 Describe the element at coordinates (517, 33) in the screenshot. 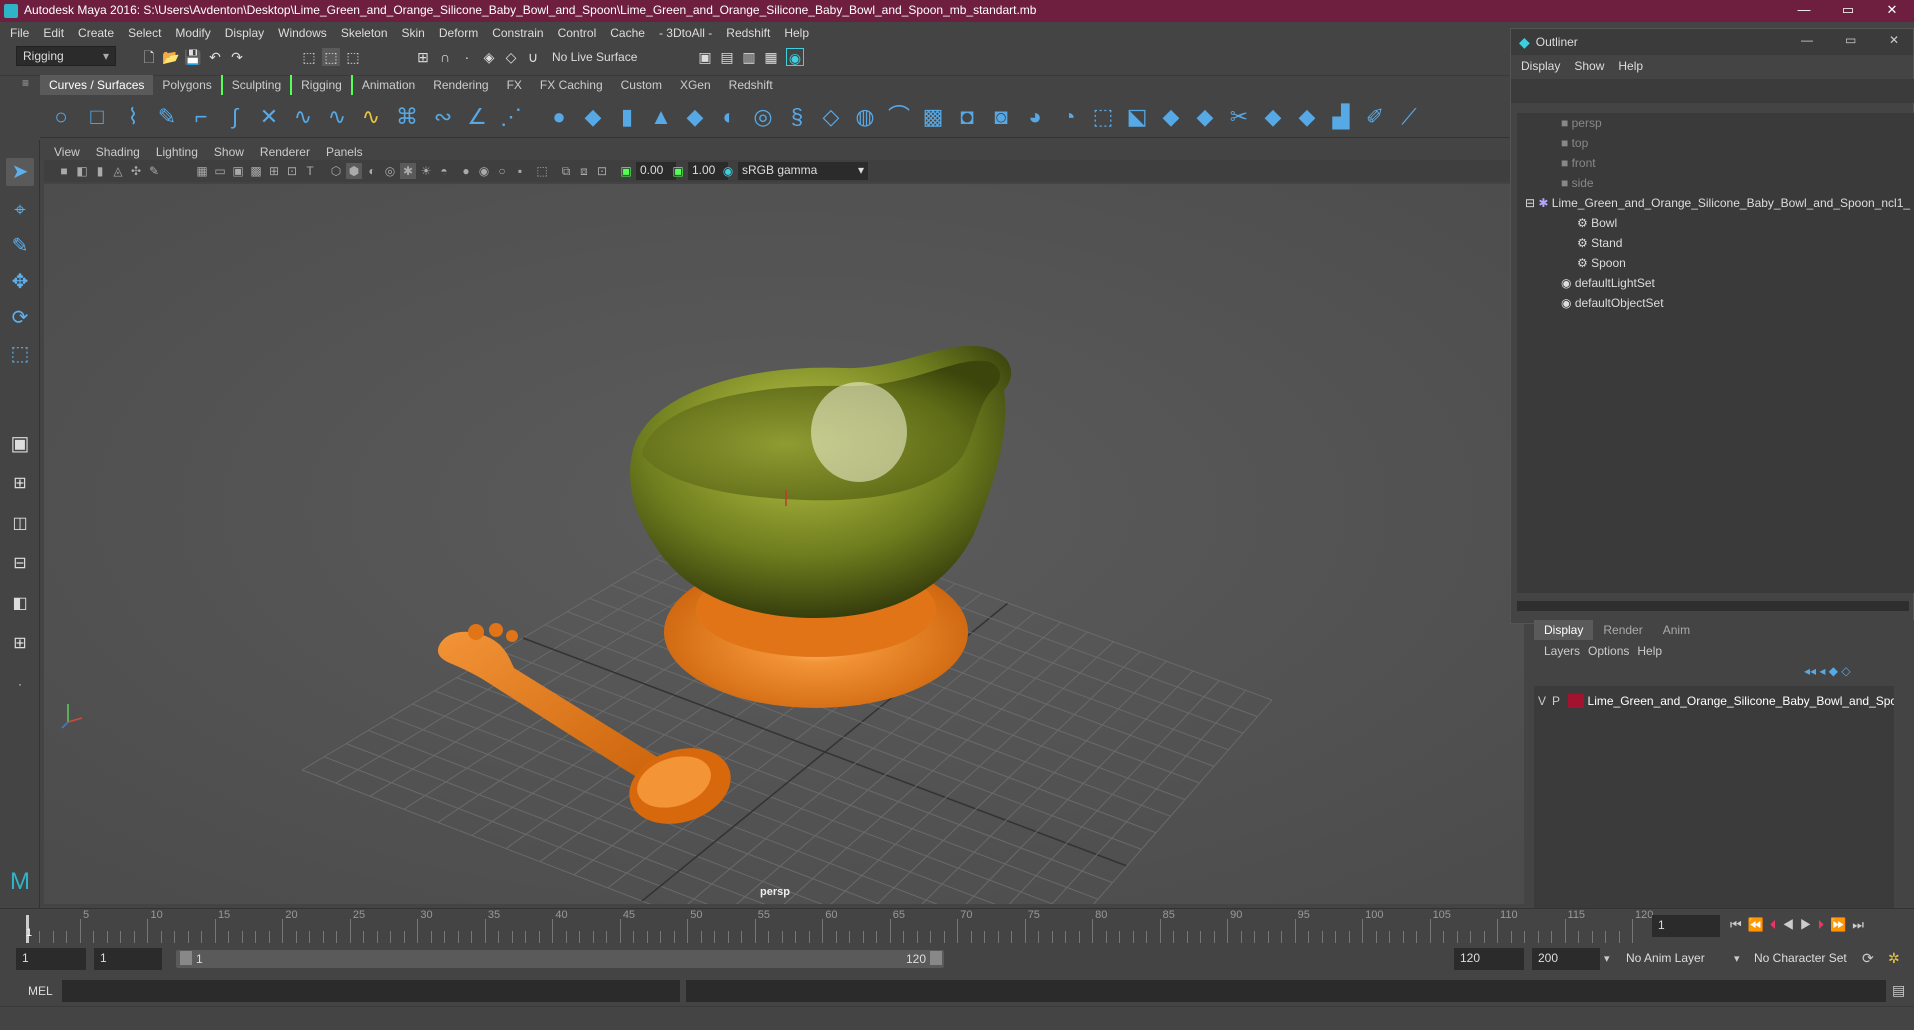

I see `menu-constrain: Constrain` at that location.